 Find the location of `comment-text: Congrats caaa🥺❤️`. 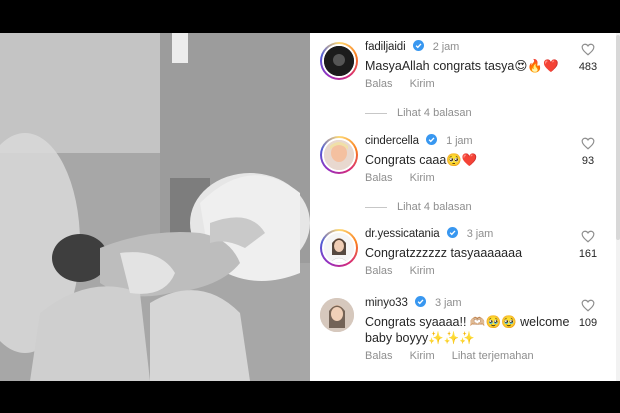

comment-text: Congrats caaa🥺❤️ is located at coordinates (421, 160).